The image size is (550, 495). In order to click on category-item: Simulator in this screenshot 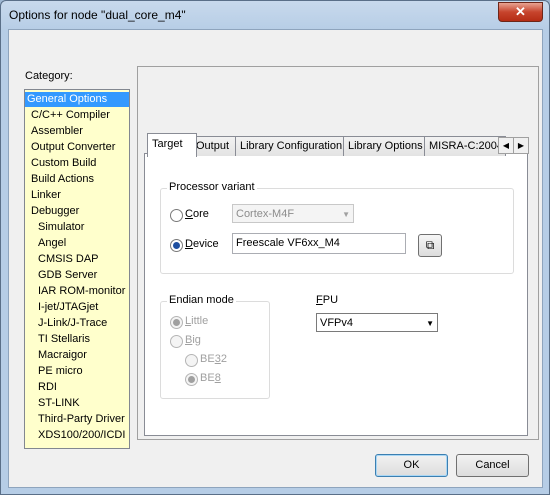, I will do `click(61, 227)`.